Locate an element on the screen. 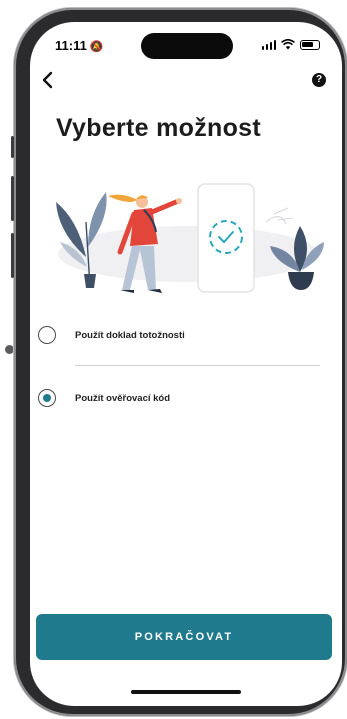 This screenshot has height=719, width=347. option-divider is located at coordinates (197, 365).